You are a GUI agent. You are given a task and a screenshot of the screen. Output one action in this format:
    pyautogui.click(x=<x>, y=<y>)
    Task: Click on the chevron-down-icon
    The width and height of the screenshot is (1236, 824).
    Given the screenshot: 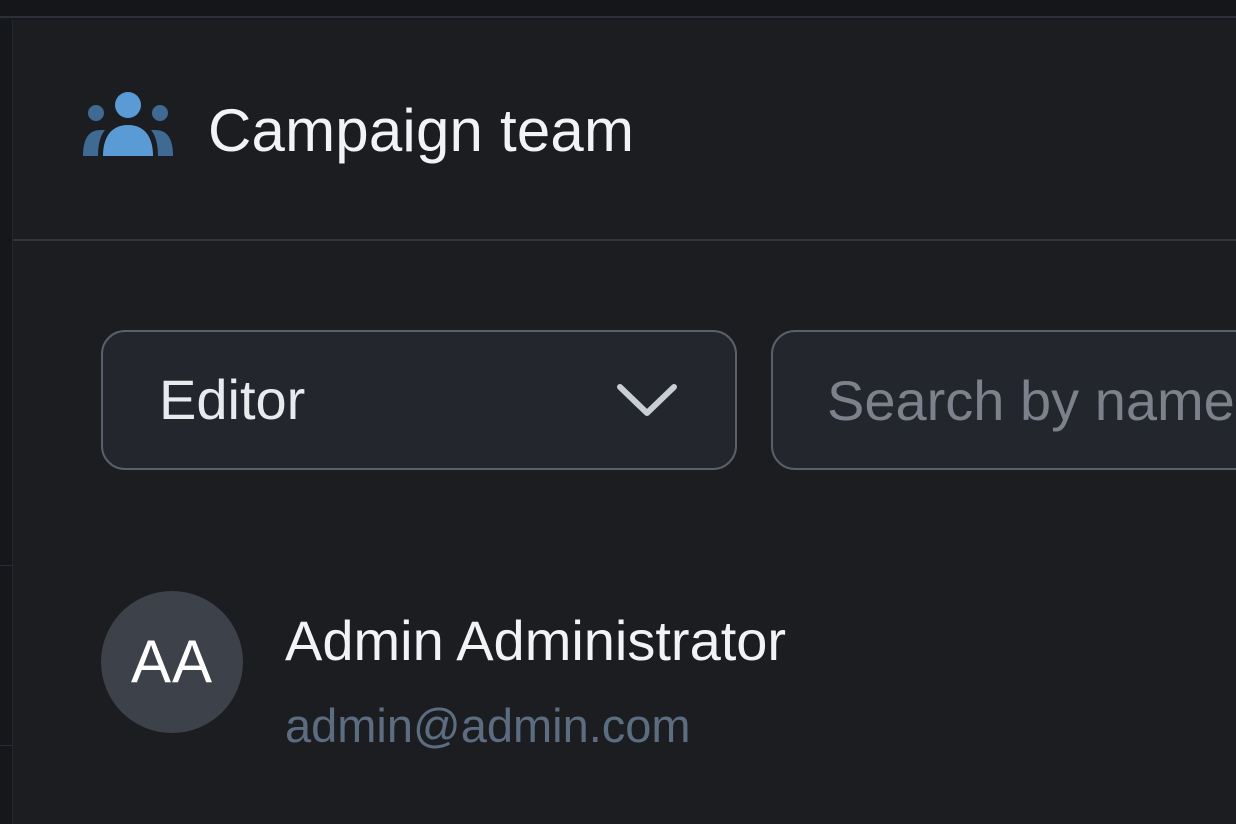 What is the action you would take?
    pyautogui.click(x=647, y=400)
    